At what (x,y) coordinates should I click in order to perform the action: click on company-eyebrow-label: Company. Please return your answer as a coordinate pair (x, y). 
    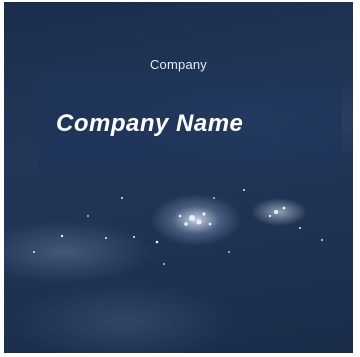
    Looking at the image, I should click on (178, 64).